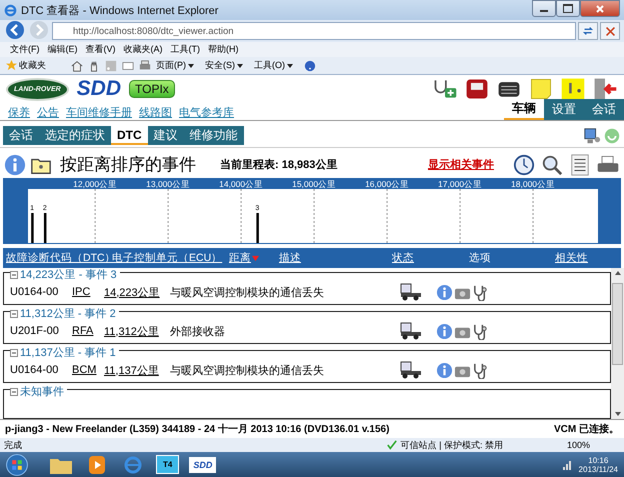 This screenshot has height=477, width=624. Describe the element at coordinates (544, 8) in the screenshot. I see `minimize-button` at that location.